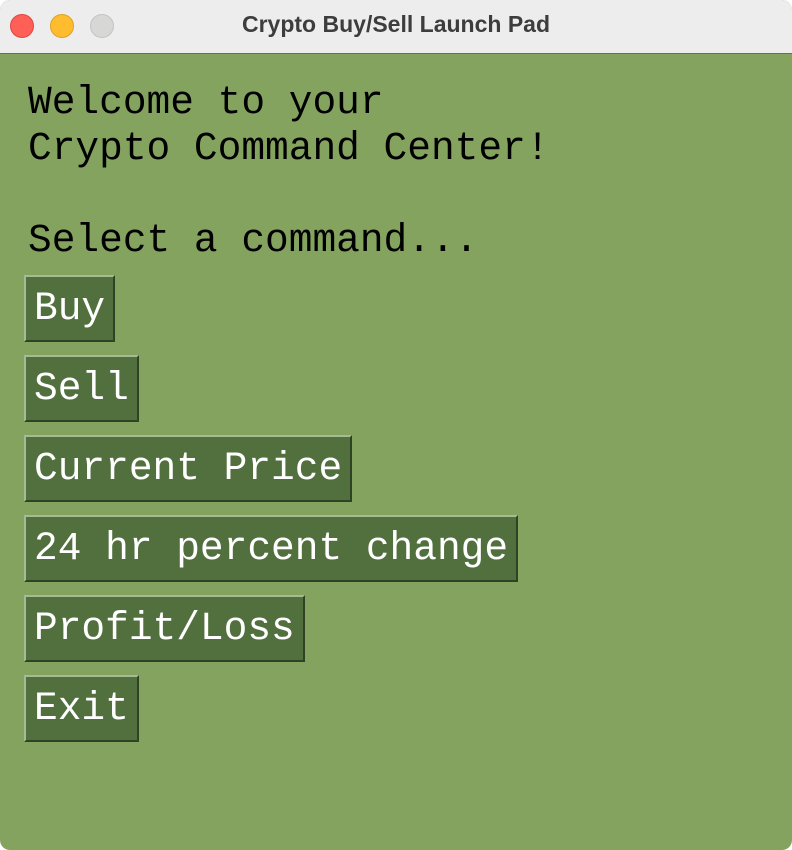 This screenshot has width=792, height=850. I want to click on welcome-heading: Welcome to your Crypto Command Center!, so click(289, 126).